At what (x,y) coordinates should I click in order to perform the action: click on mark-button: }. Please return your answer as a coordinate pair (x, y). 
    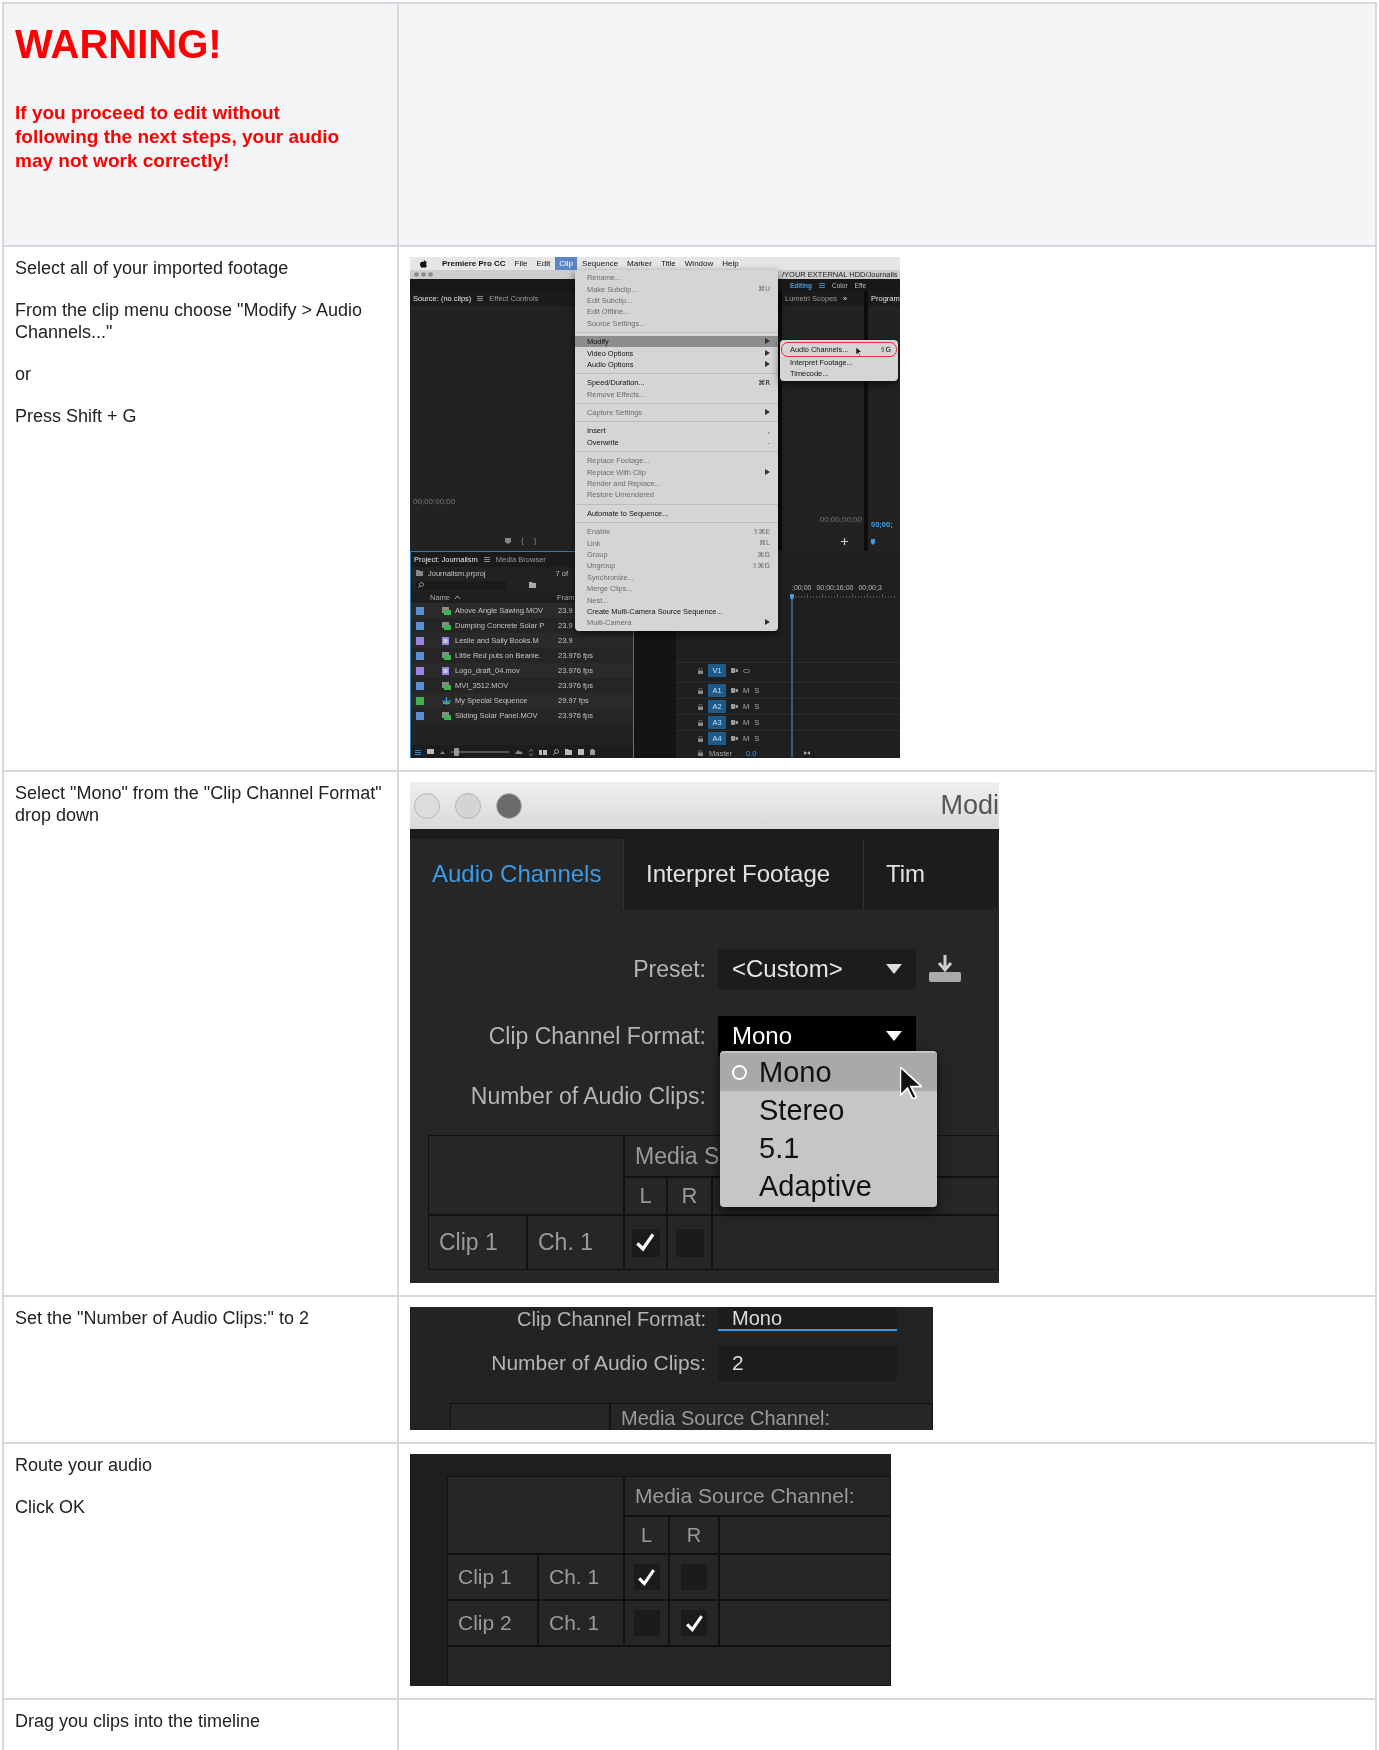
    Looking at the image, I should click on (535, 540).